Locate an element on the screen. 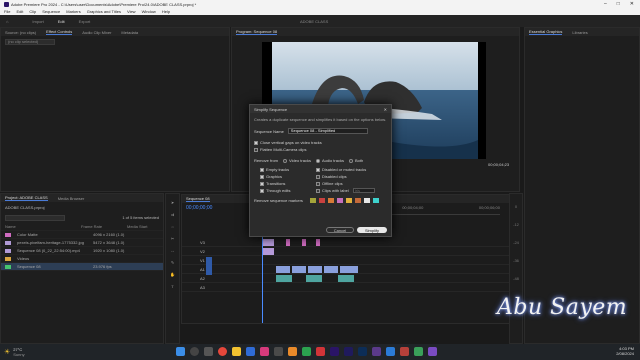  clip-selector: (no clip selected) is located at coordinates (30, 42).